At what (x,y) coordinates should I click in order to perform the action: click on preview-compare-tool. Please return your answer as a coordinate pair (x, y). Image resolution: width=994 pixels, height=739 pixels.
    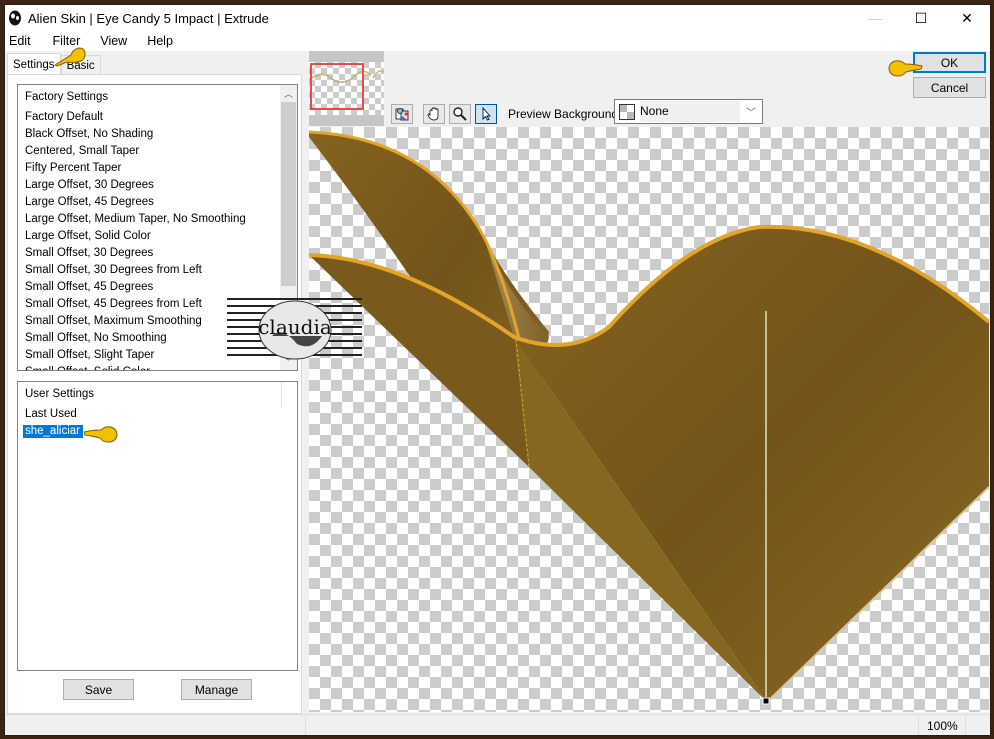
    Looking at the image, I should click on (402, 114).